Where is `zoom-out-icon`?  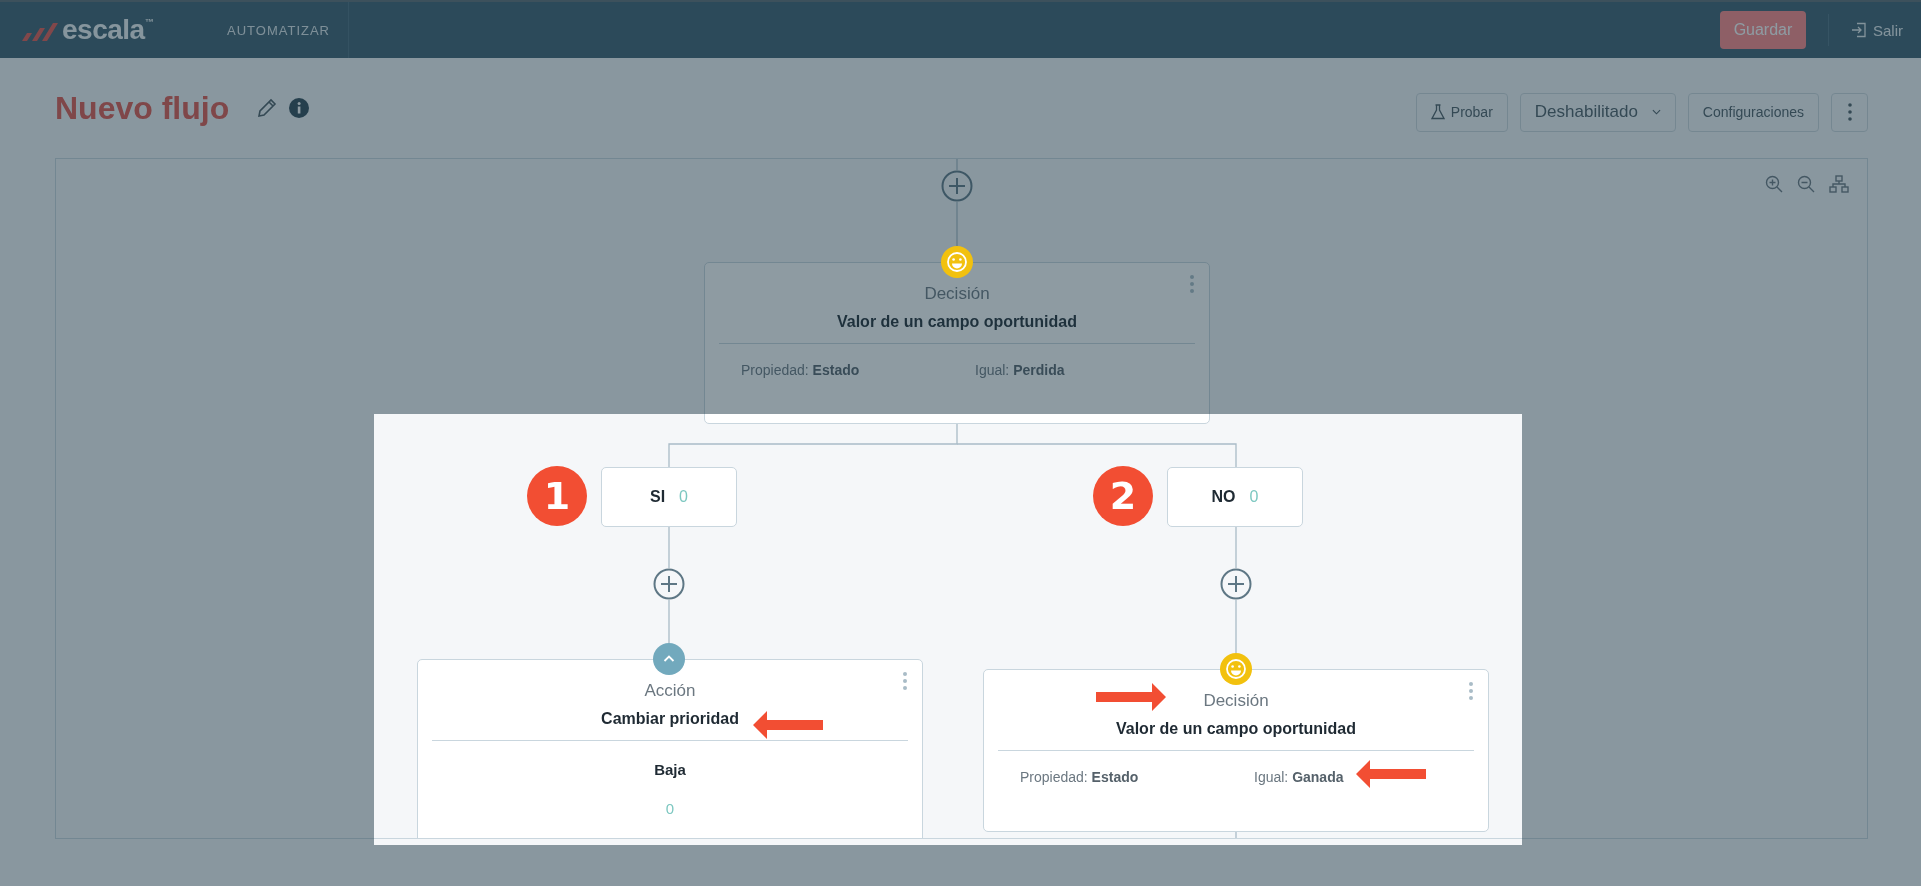 zoom-out-icon is located at coordinates (1806, 184).